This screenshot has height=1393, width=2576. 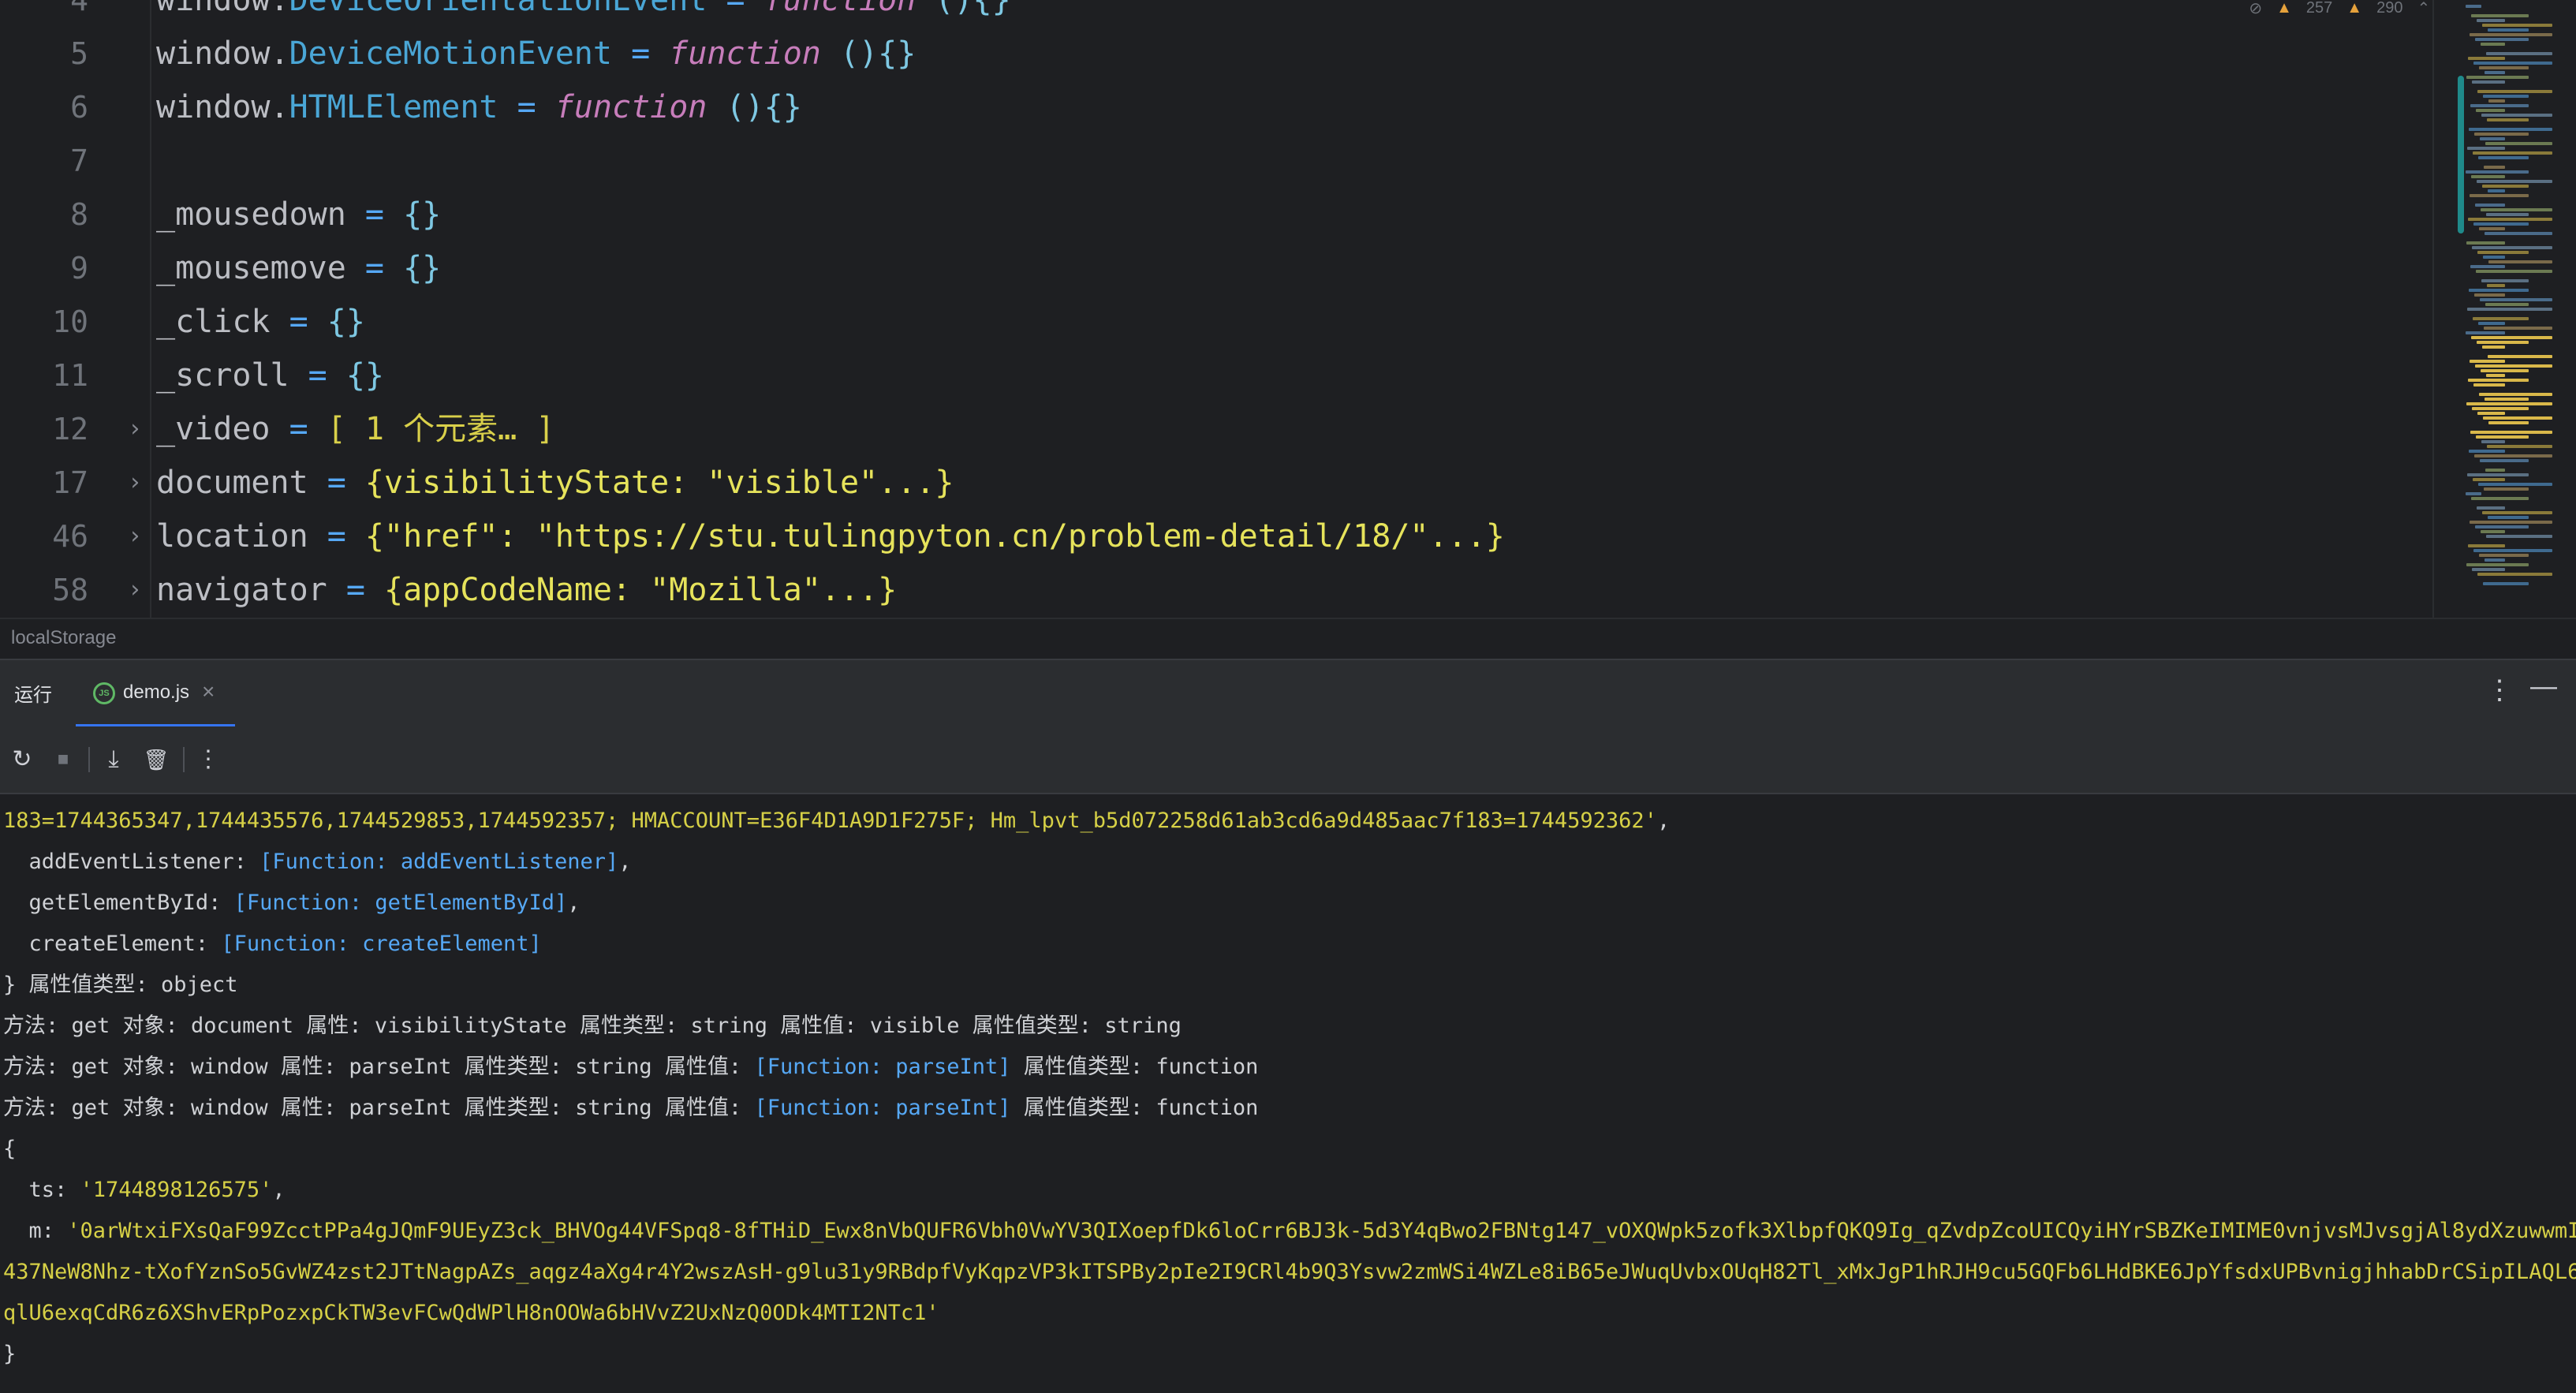 What do you see at coordinates (1214, 322) in the screenshot?
I see `code-line: 10 _click = {}` at bounding box center [1214, 322].